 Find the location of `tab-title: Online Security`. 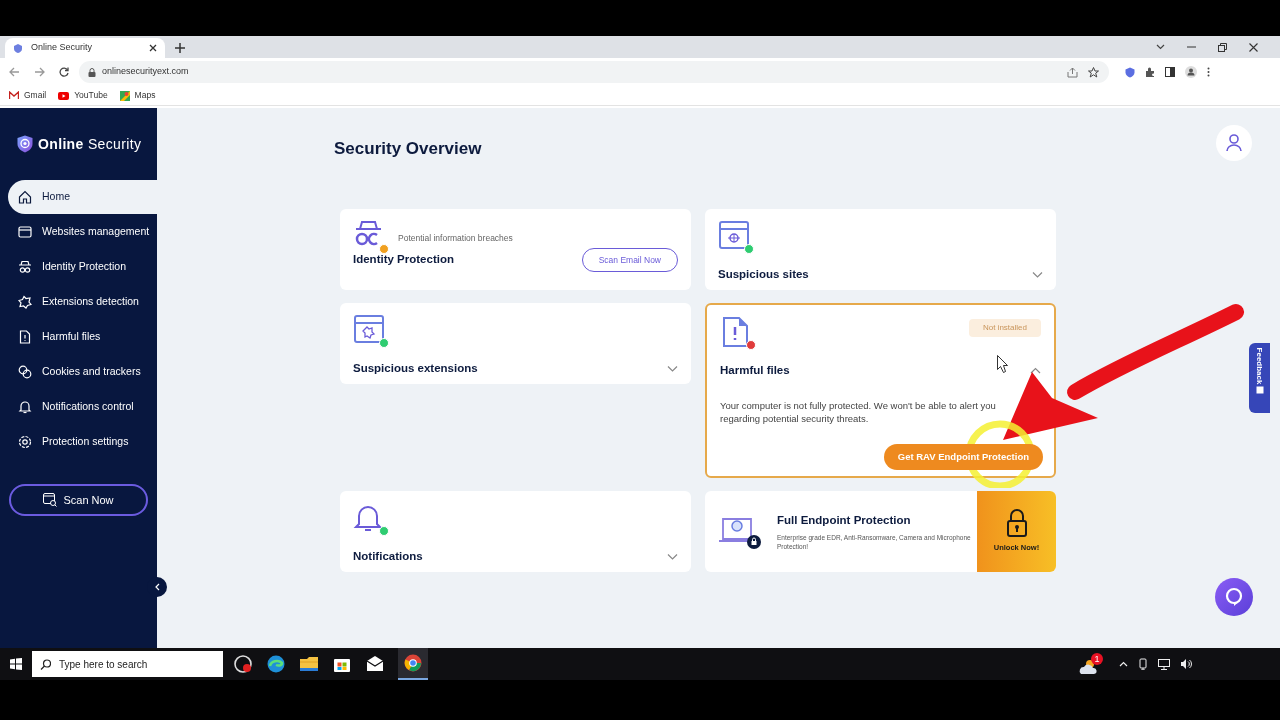

tab-title: Online Security is located at coordinates (62, 48).